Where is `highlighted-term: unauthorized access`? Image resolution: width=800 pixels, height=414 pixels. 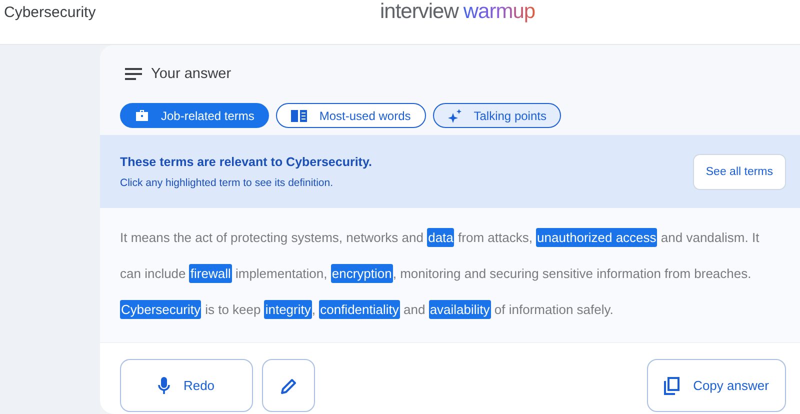 highlighted-term: unauthorized access is located at coordinates (597, 237).